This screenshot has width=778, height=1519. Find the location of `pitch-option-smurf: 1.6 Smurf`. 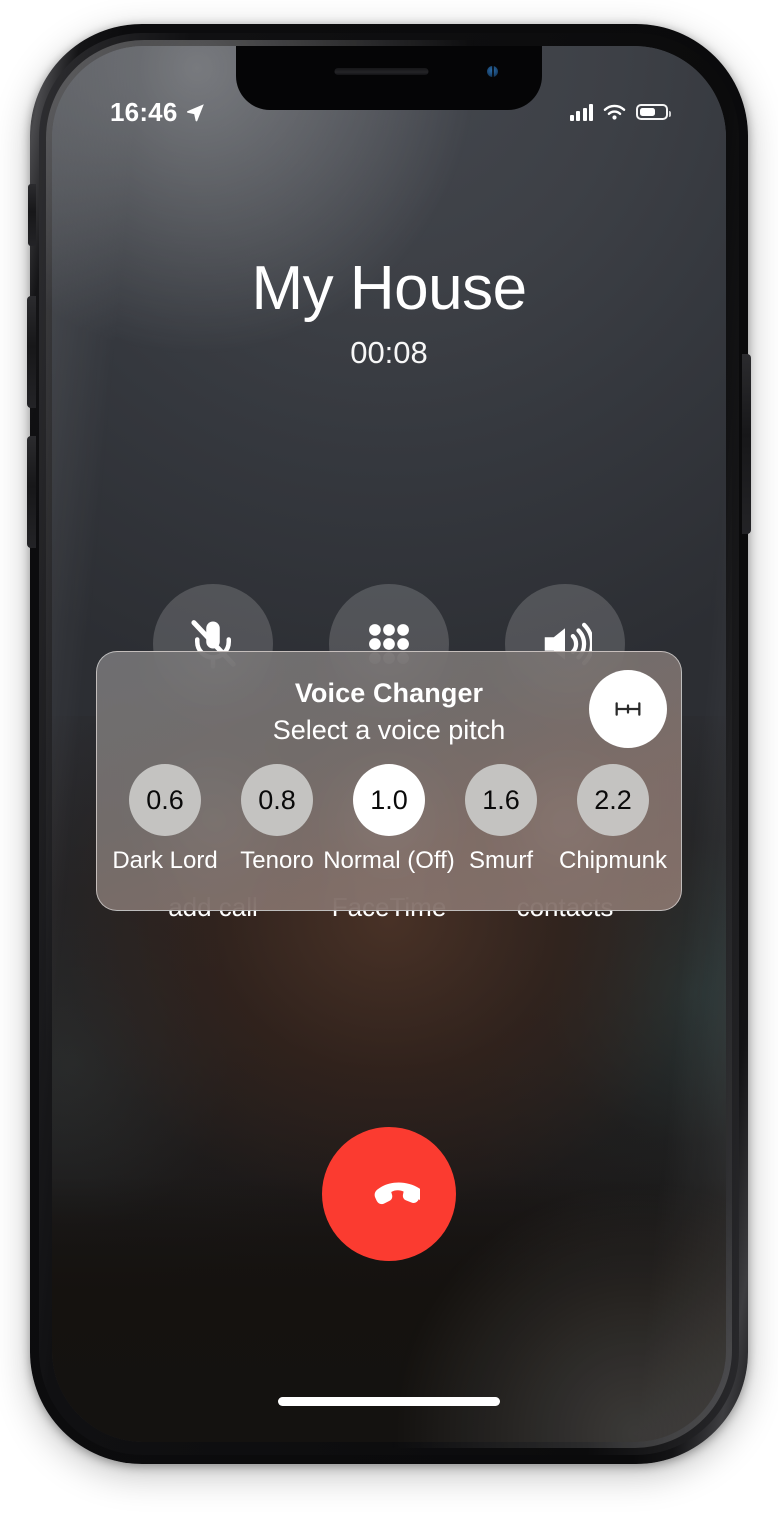

pitch-option-smurf: 1.6 Smurf is located at coordinates (501, 819).